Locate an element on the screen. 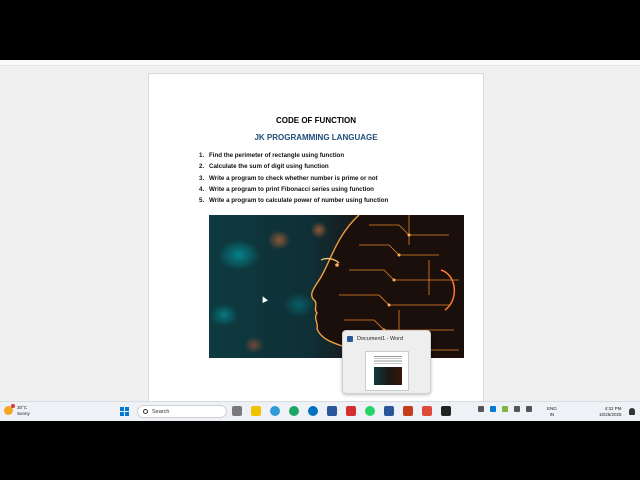 Image resolution: width=640 pixels, height=480 pixels. search-input: Search is located at coordinates (182, 411).